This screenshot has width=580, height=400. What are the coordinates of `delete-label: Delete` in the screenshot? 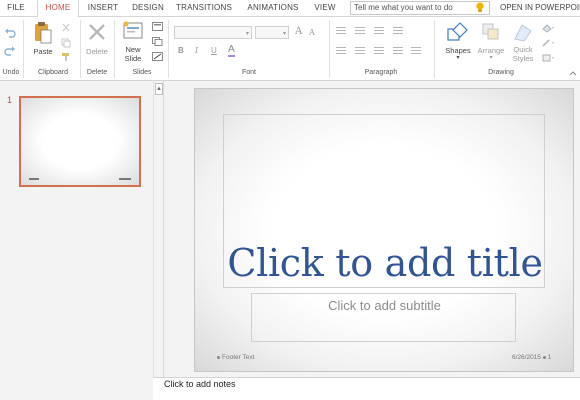 It's located at (97, 51).